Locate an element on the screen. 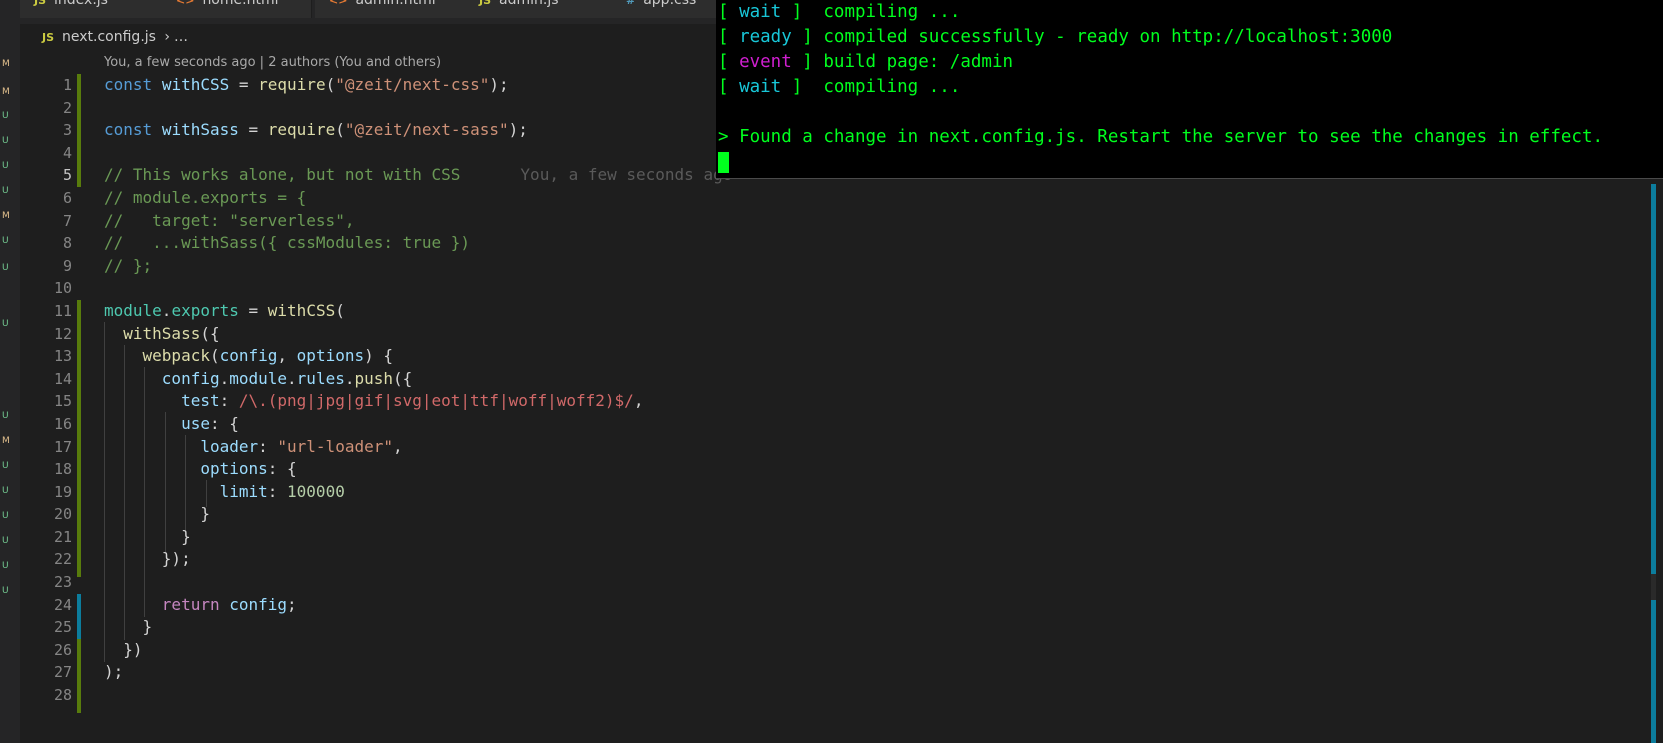 This screenshot has height=743, width=1663. scrollbar-change-marker is located at coordinates (1653, 379).